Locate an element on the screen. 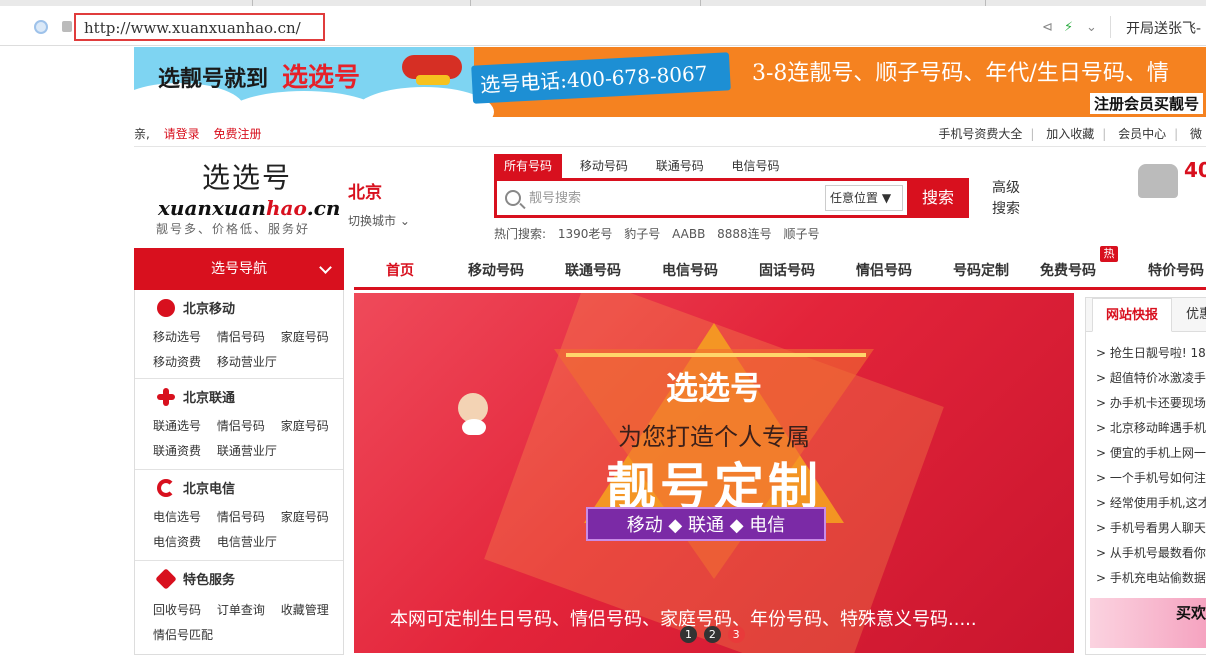 The width and height of the screenshot is (1206, 669). news-item: > 经常使用手机,这才 is located at coordinates (1151, 506).